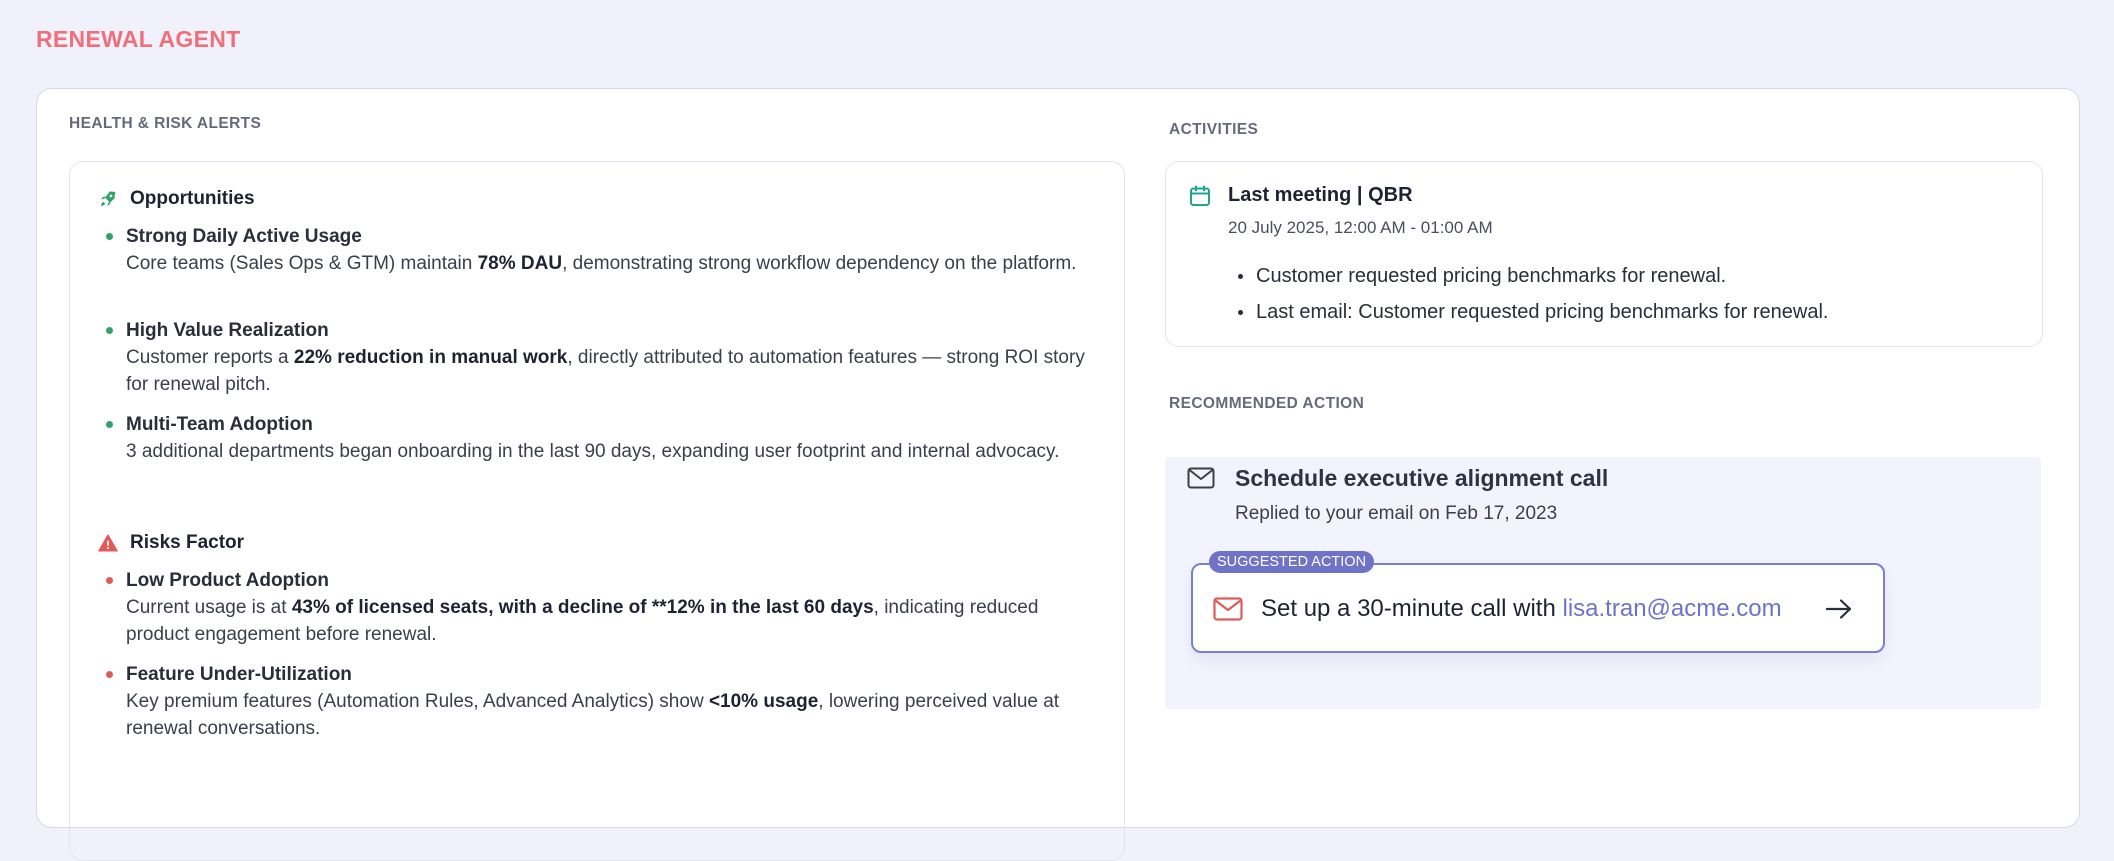 The height and width of the screenshot is (861, 2114). I want to click on suggested-action-badge: SUGGESTED ACTION, so click(1292, 562).